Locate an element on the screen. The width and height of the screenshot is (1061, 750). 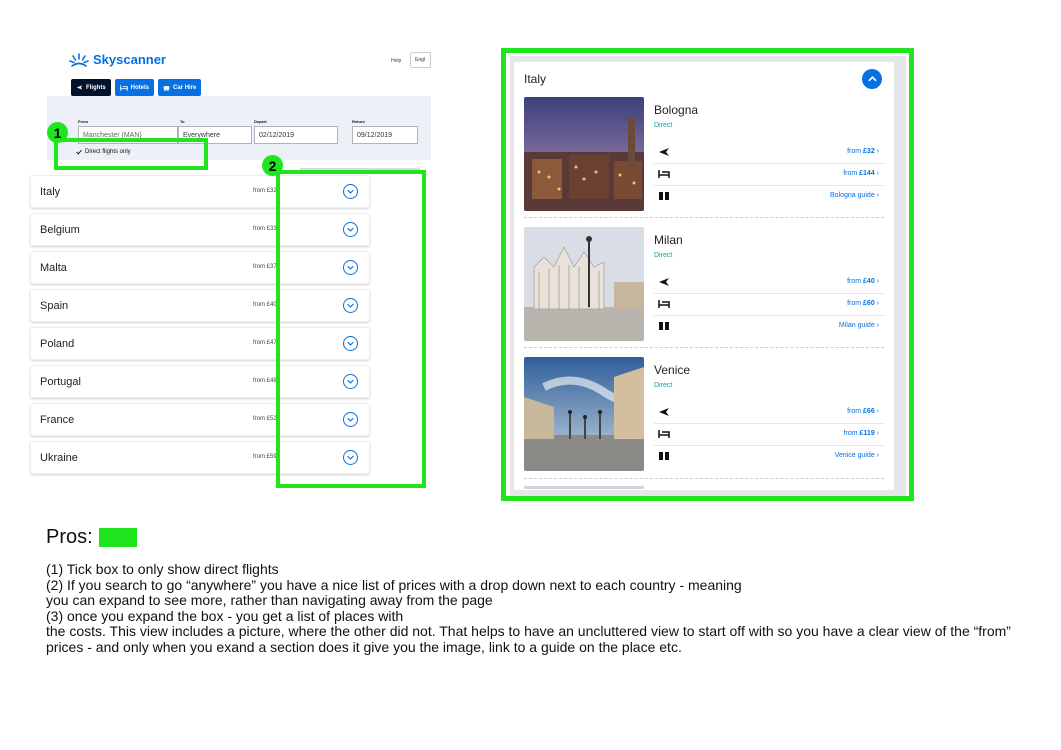
flight-price-row: from £32 › is located at coordinates (769, 153).